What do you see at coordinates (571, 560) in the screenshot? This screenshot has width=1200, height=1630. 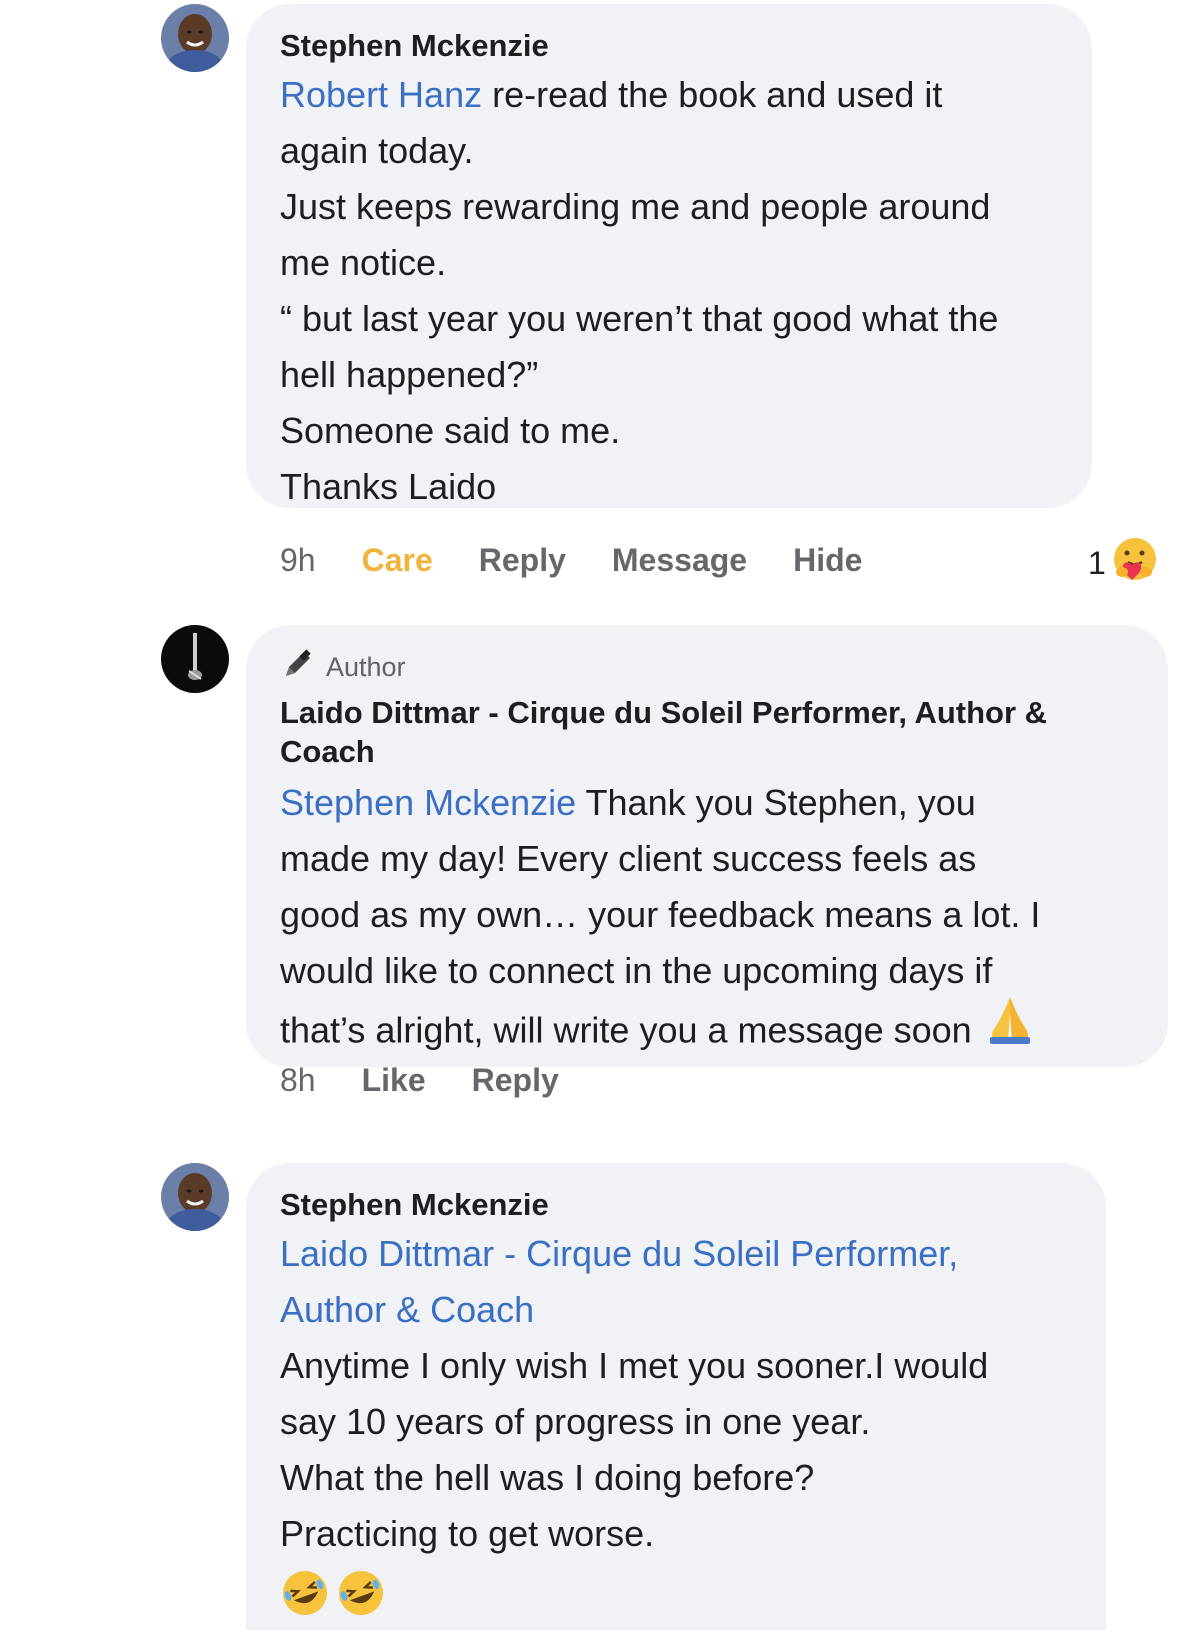 I see `comment-actions: 9h Care Reply Message Hide` at bounding box center [571, 560].